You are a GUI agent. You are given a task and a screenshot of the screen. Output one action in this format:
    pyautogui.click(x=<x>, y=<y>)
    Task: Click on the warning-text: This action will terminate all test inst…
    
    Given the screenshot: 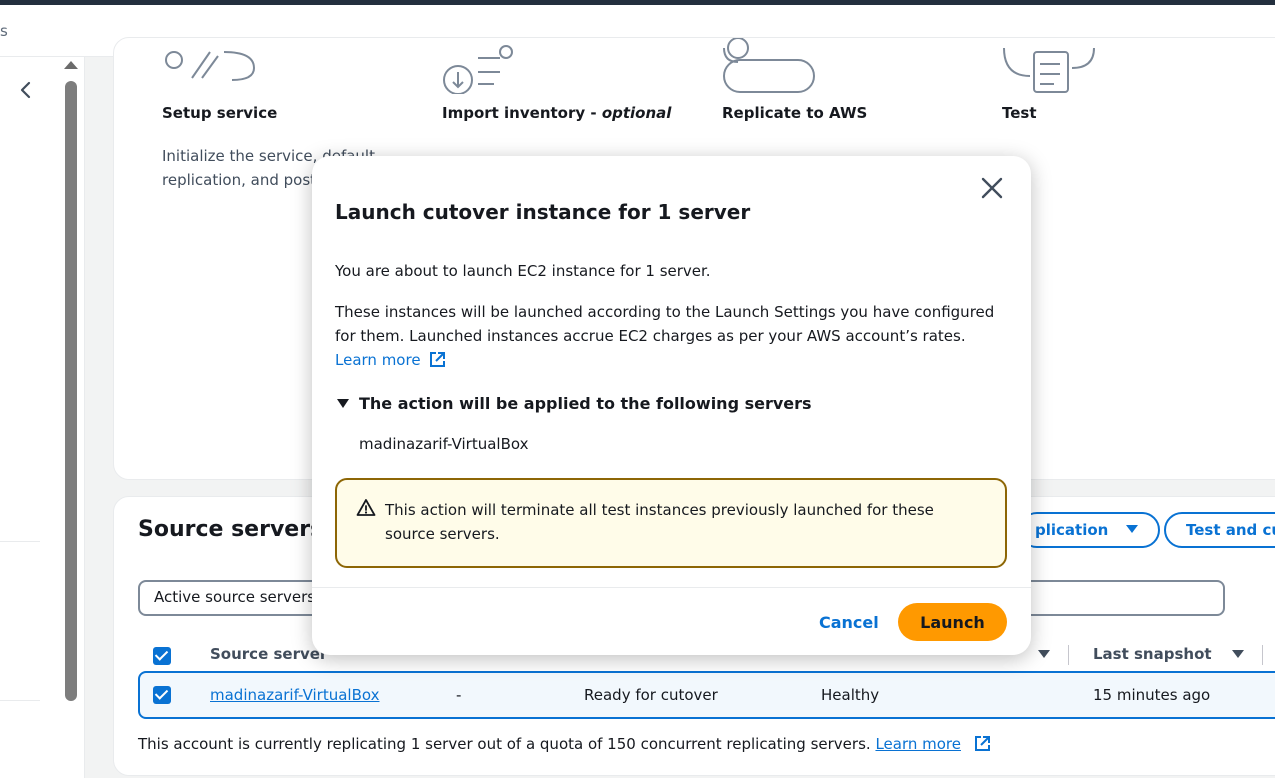 What is the action you would take?
    pyautogui.click(x=659, y=522)
    